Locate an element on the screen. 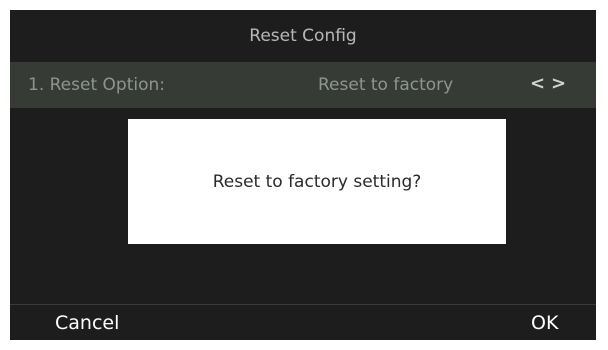 The image size is (608, 350). reset-option-row: 1. Reset Option: Reset to factory < > is located at coordinates (303, 85).